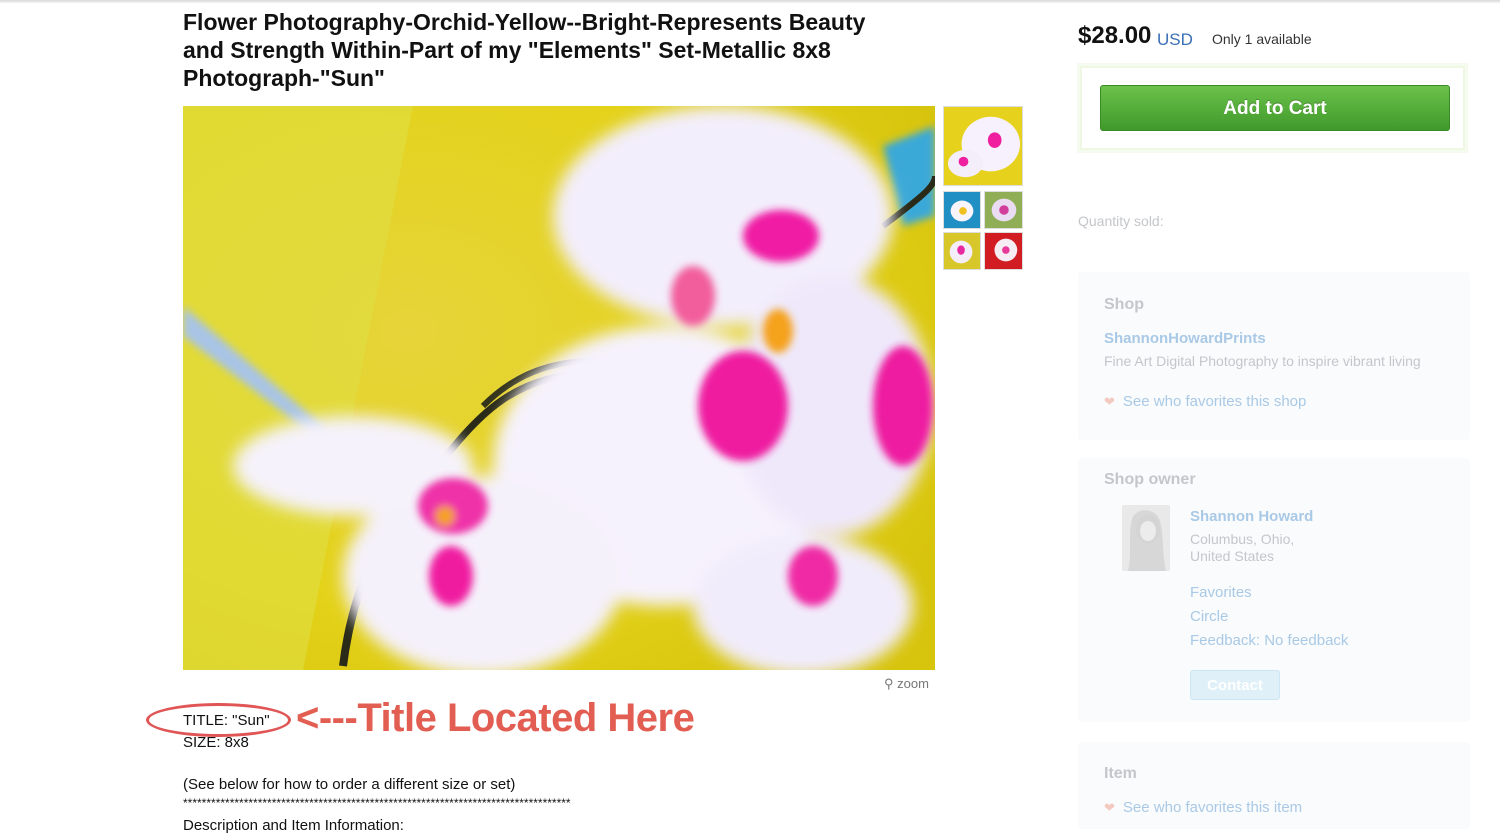  I want to click on annotation-text: <---Title Located Here, so click(495, 718).